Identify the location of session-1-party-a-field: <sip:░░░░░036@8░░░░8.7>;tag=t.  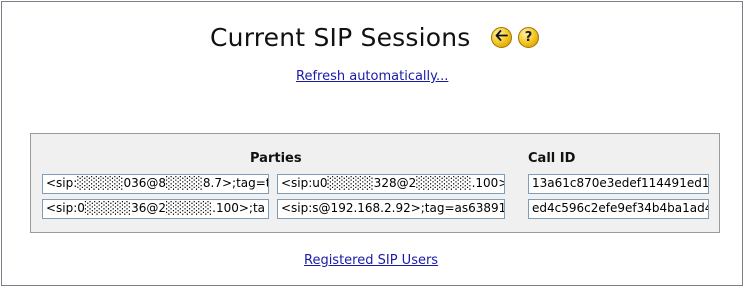
(155, 184).